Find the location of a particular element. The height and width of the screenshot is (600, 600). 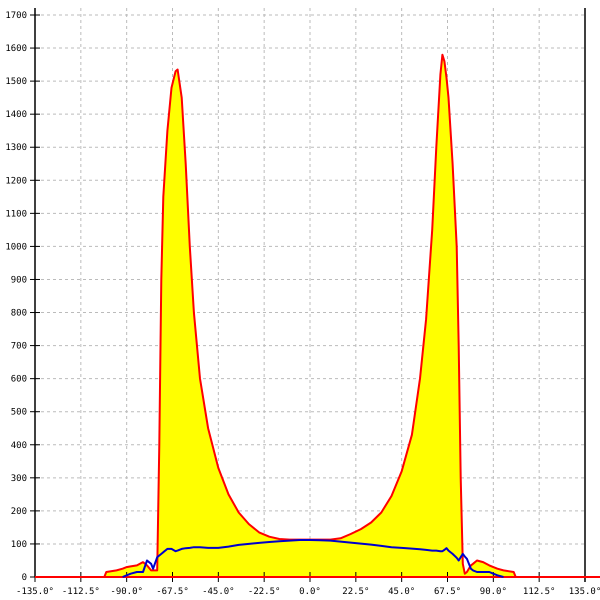

y-tick-label: 1400 is located at coordinates (16, 115).